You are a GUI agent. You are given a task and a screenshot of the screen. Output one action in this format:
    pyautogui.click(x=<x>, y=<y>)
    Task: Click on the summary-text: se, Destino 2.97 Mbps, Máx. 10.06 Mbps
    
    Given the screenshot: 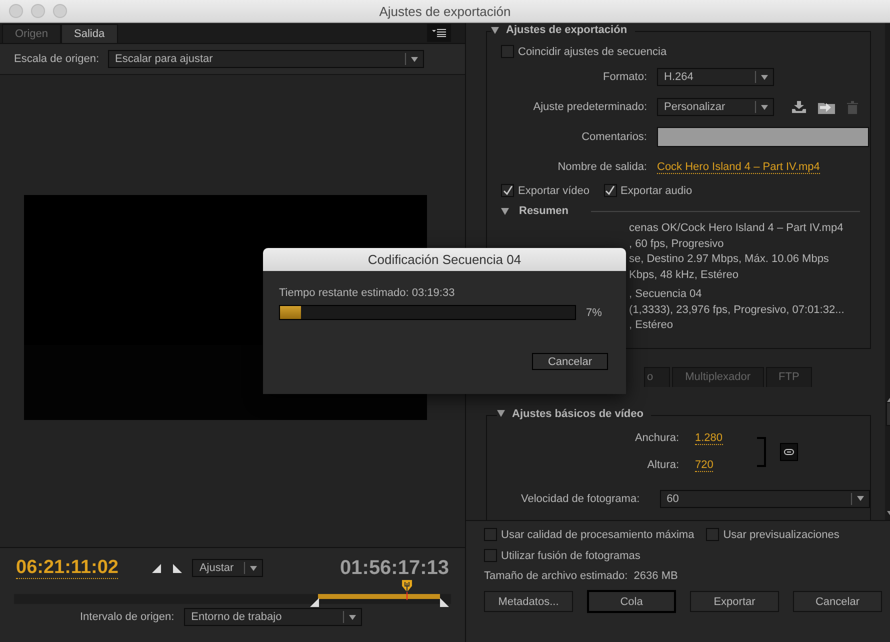 What is the action you would take?
    pyautogui.click(x=729, y=259)
    